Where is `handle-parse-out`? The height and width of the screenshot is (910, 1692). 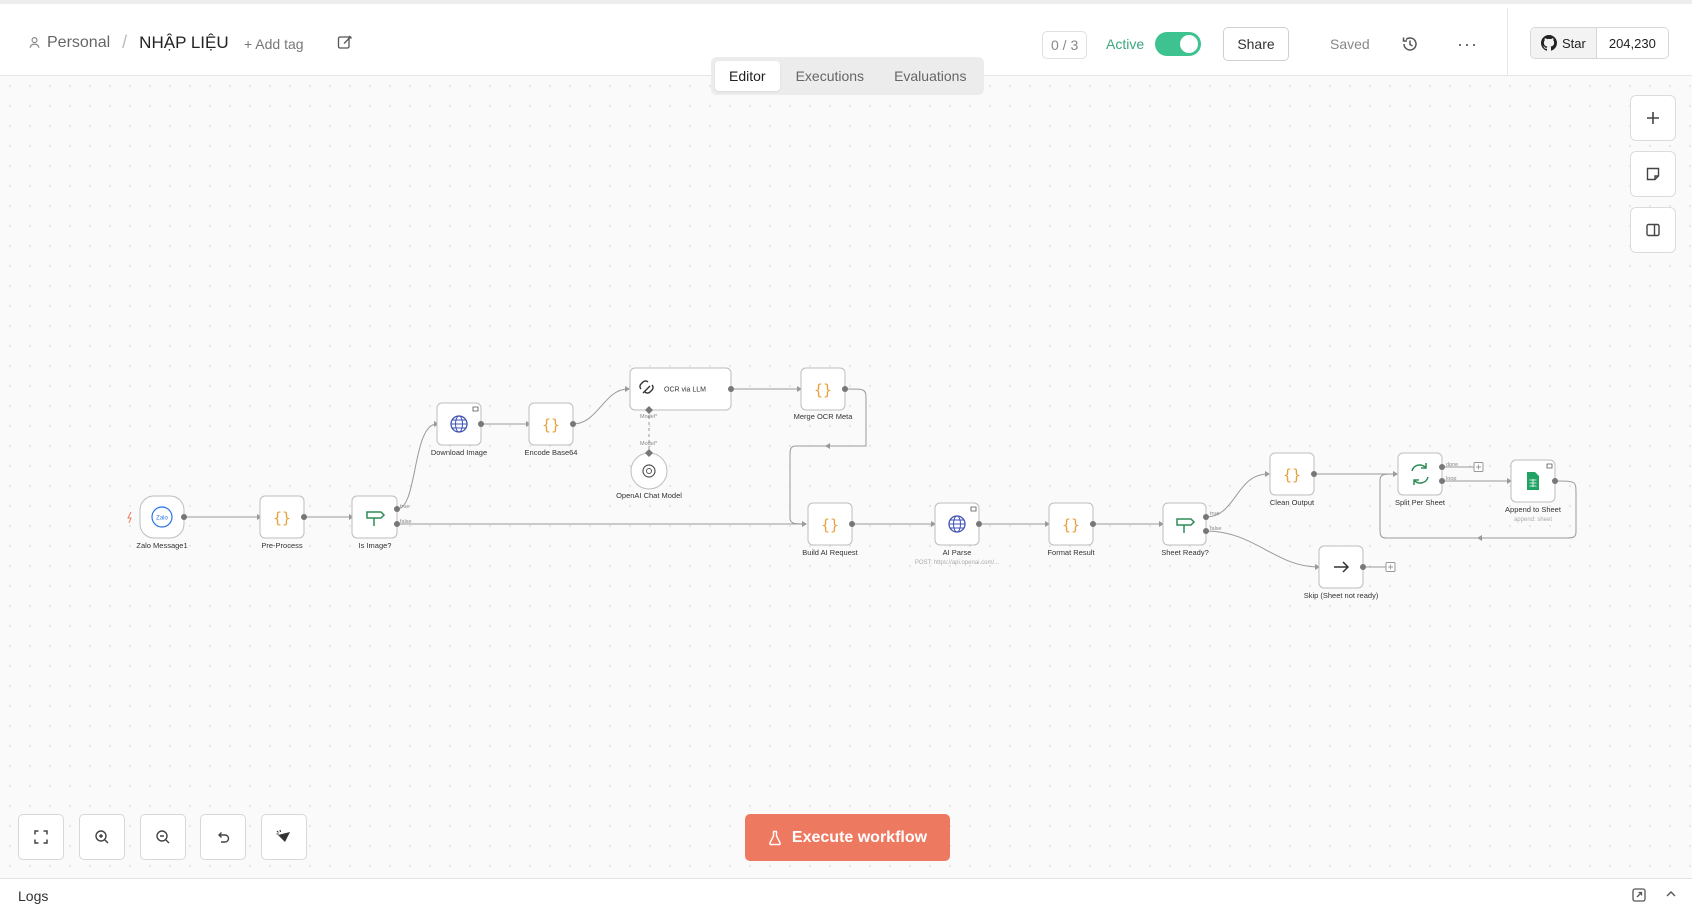 handle-parse-out is located at coordinates (979, 524).